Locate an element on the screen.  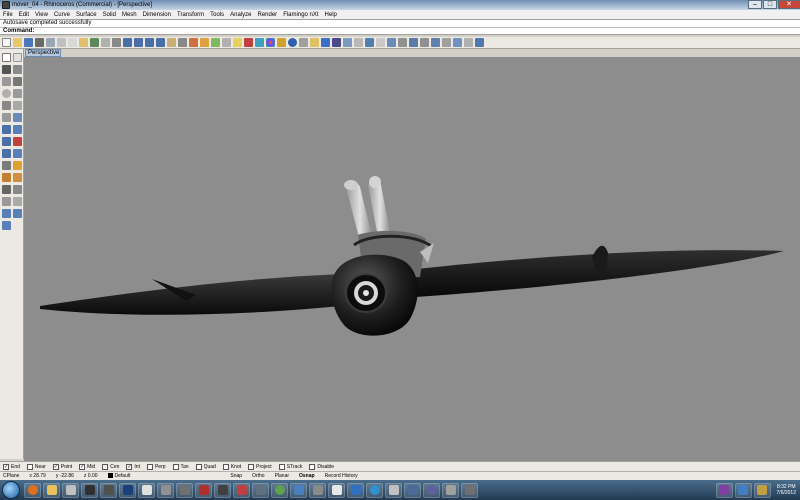
solid-tools-icon is located at coordinates (424, 42).